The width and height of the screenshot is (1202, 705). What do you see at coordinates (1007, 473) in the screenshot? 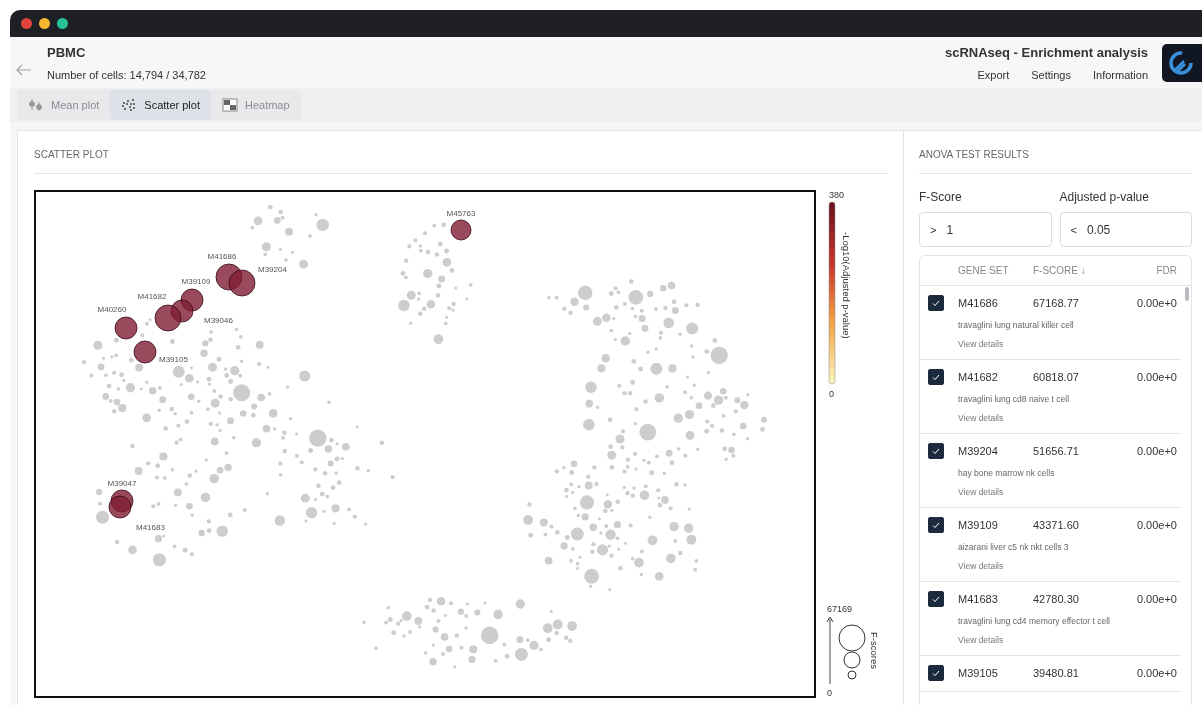
I see `gene-set-description: hay bone marrow nk cells` at bounding box center [1007, 473].